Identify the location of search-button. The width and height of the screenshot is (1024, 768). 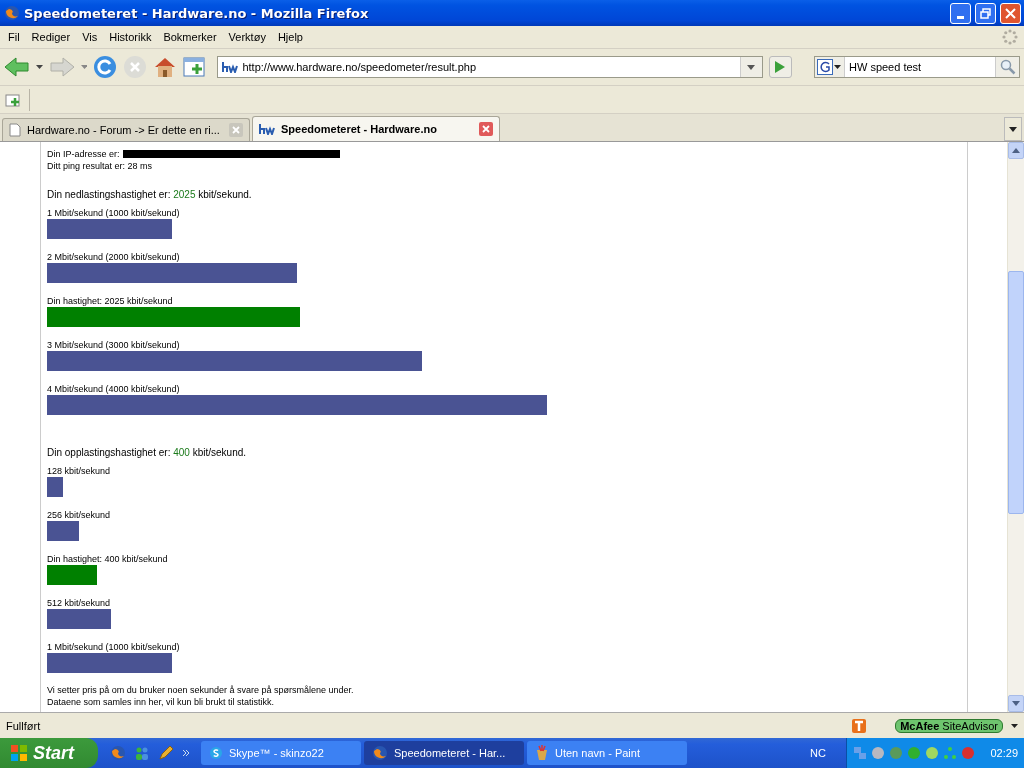
(1007, 67).